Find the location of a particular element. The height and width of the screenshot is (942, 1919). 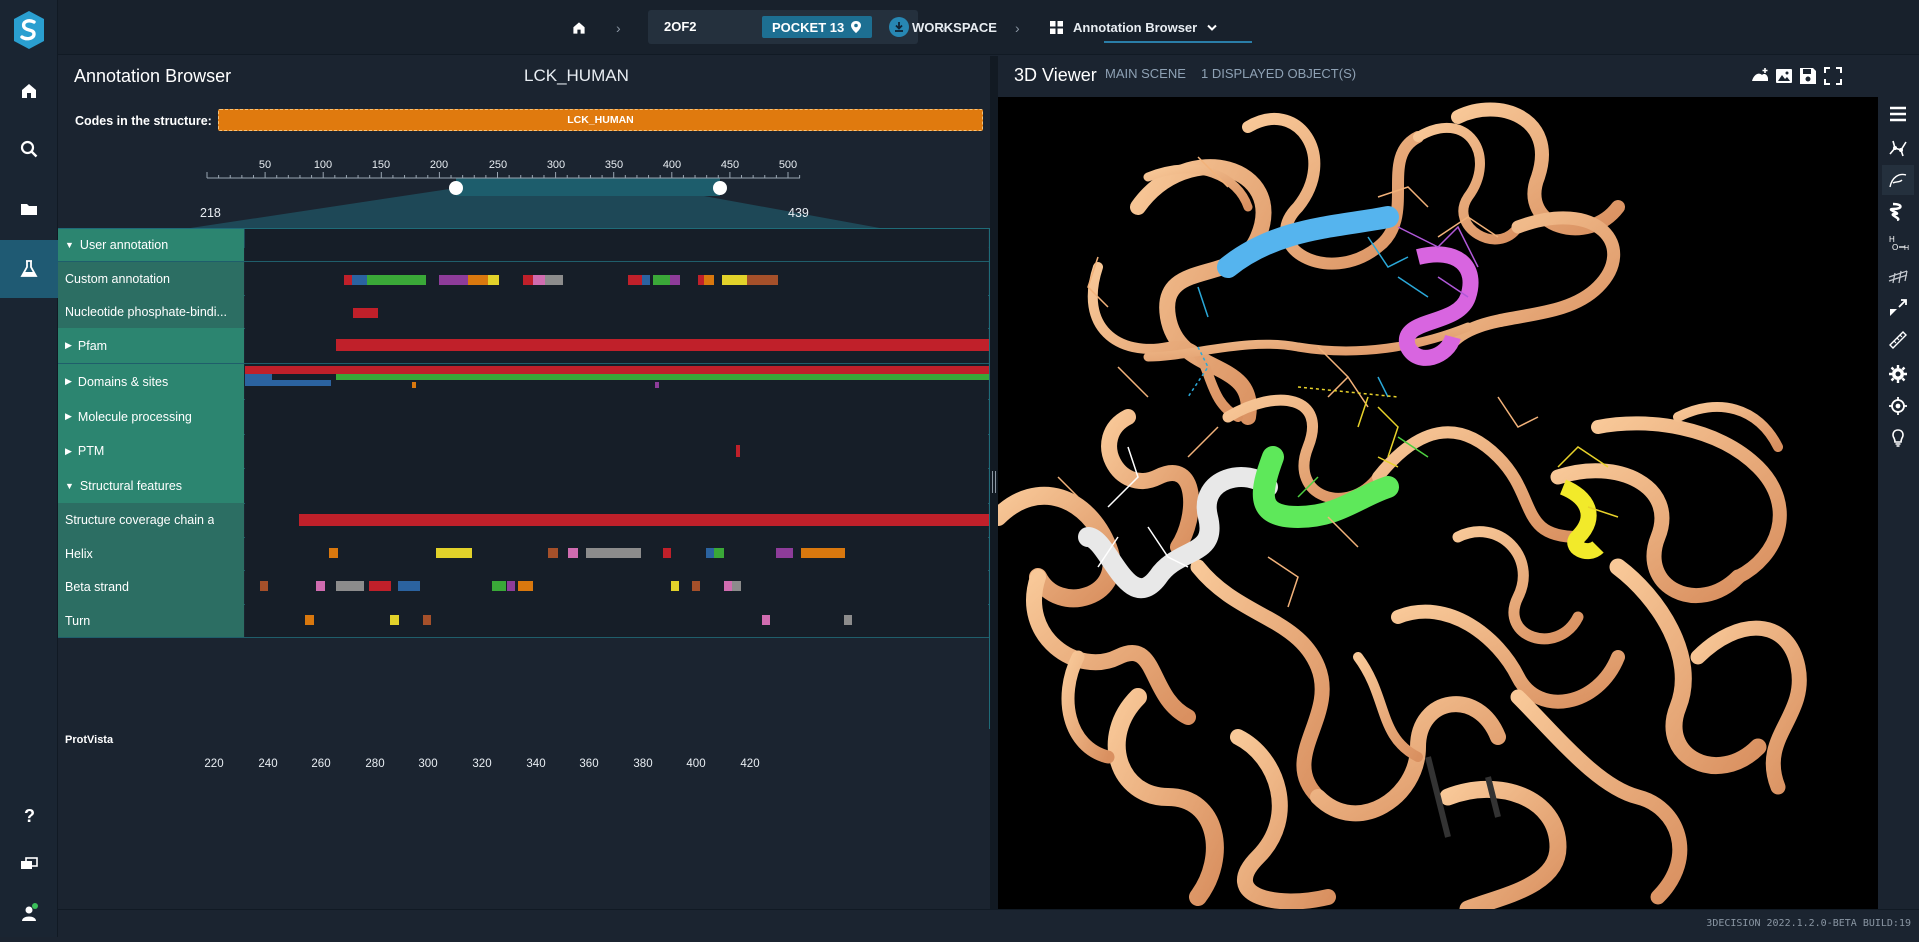

displayed-objects: 1 DISPLAYED OBJECT(S) is located at coordinates (1278, 73).